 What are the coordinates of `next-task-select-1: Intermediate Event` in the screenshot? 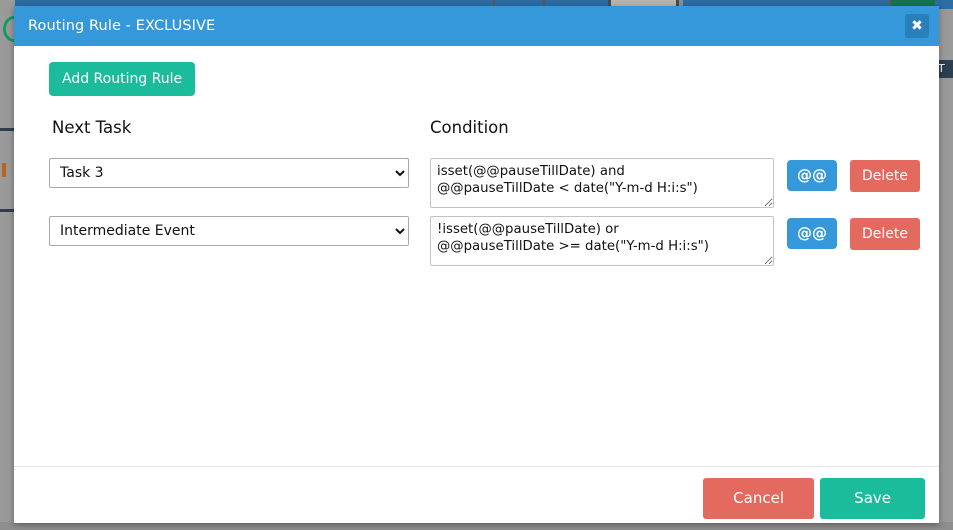 It's located at (229, 231).